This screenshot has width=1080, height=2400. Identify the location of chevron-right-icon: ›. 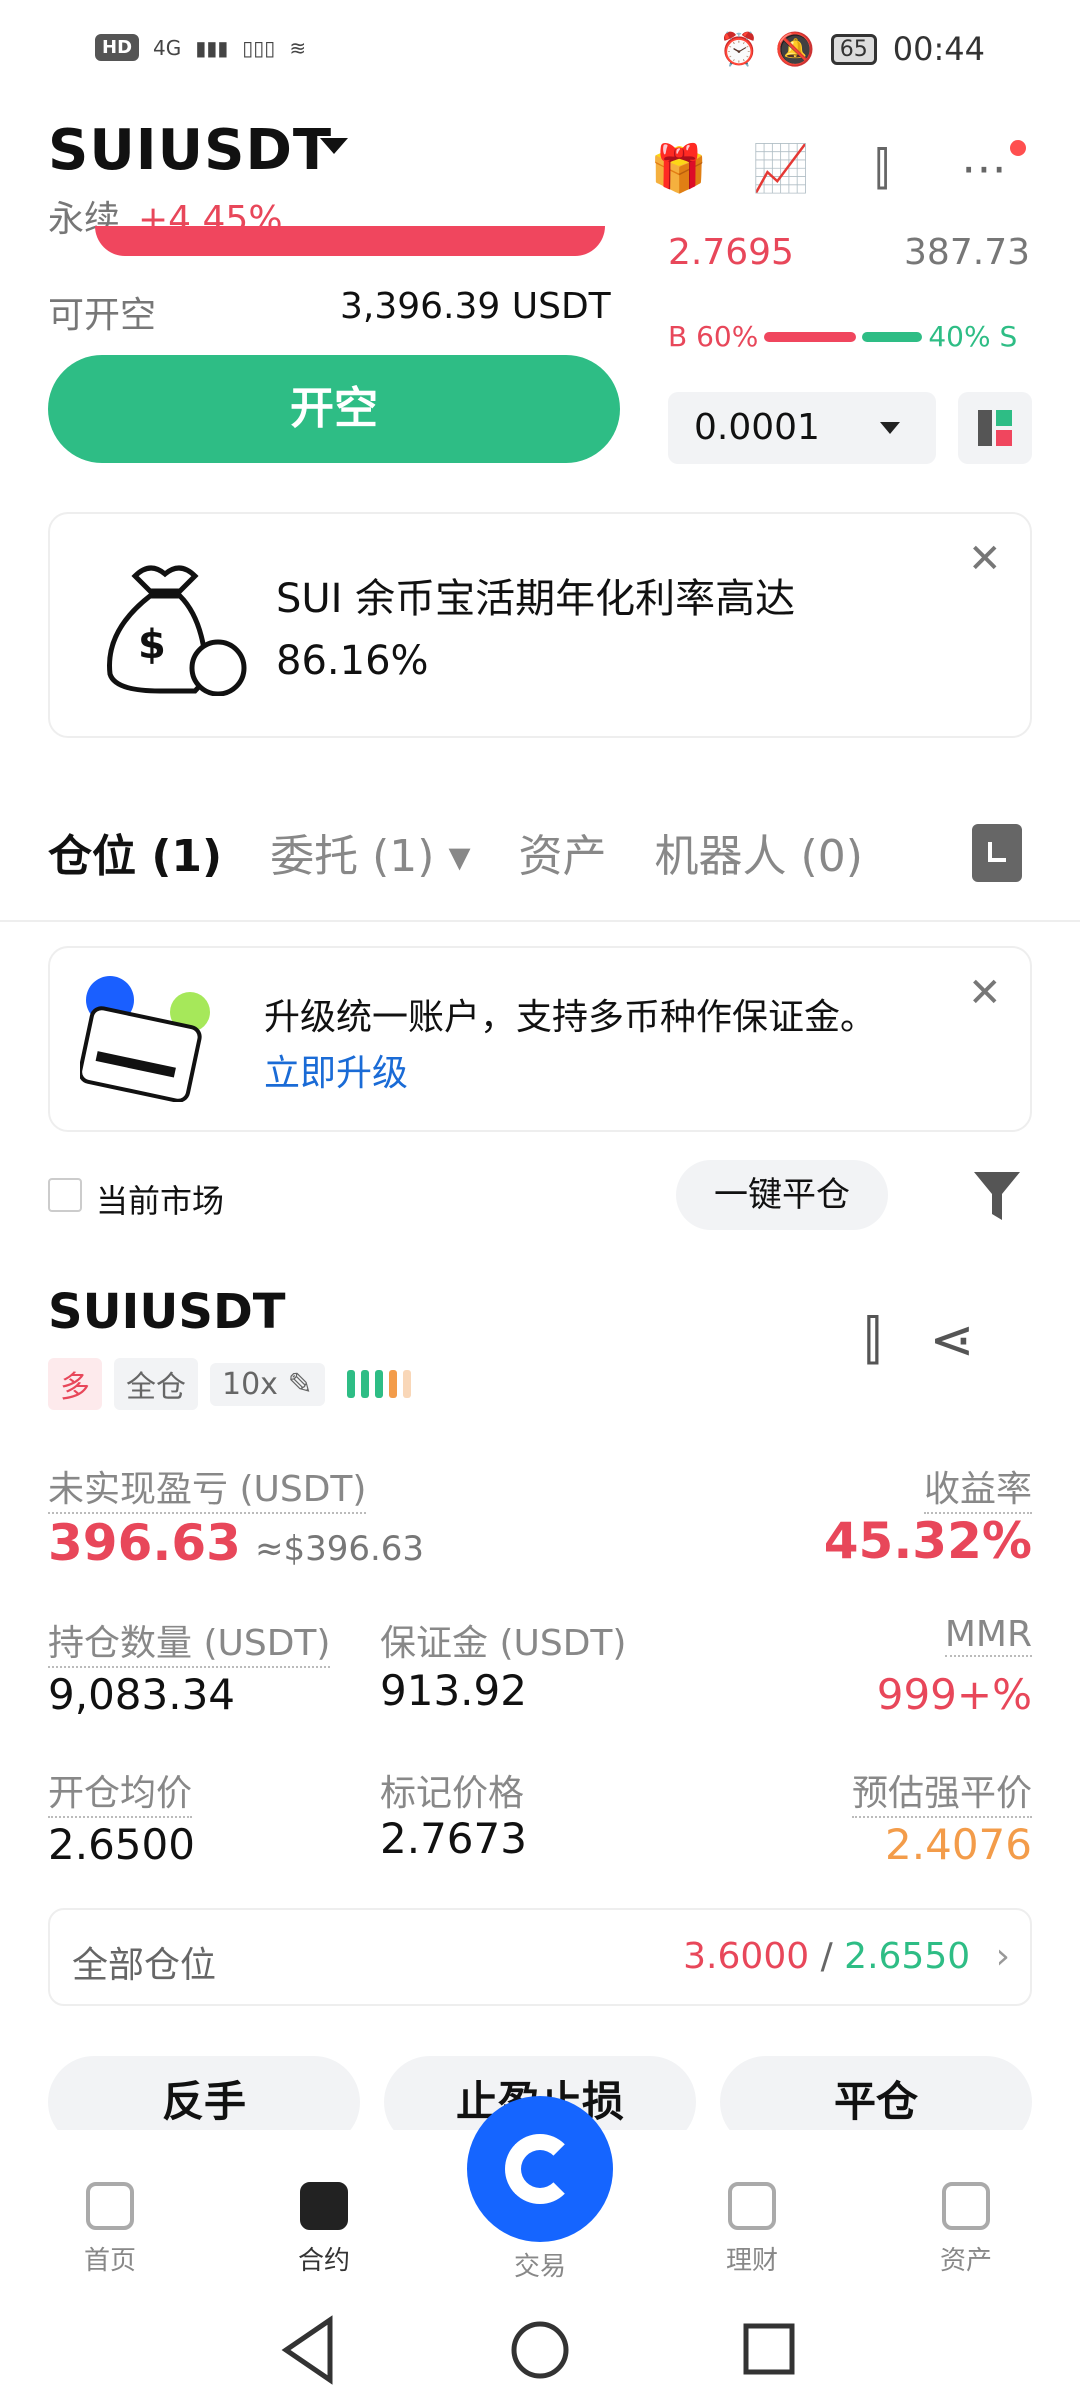
(1002, 1956).